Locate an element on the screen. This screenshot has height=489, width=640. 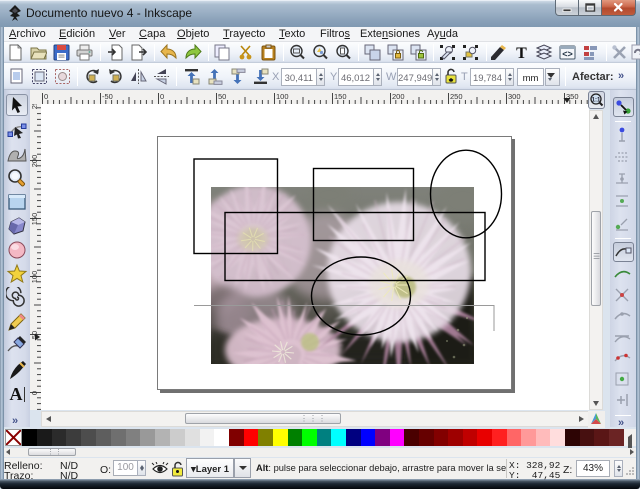
svg-text: 50 is located at coordinates (222, 96).